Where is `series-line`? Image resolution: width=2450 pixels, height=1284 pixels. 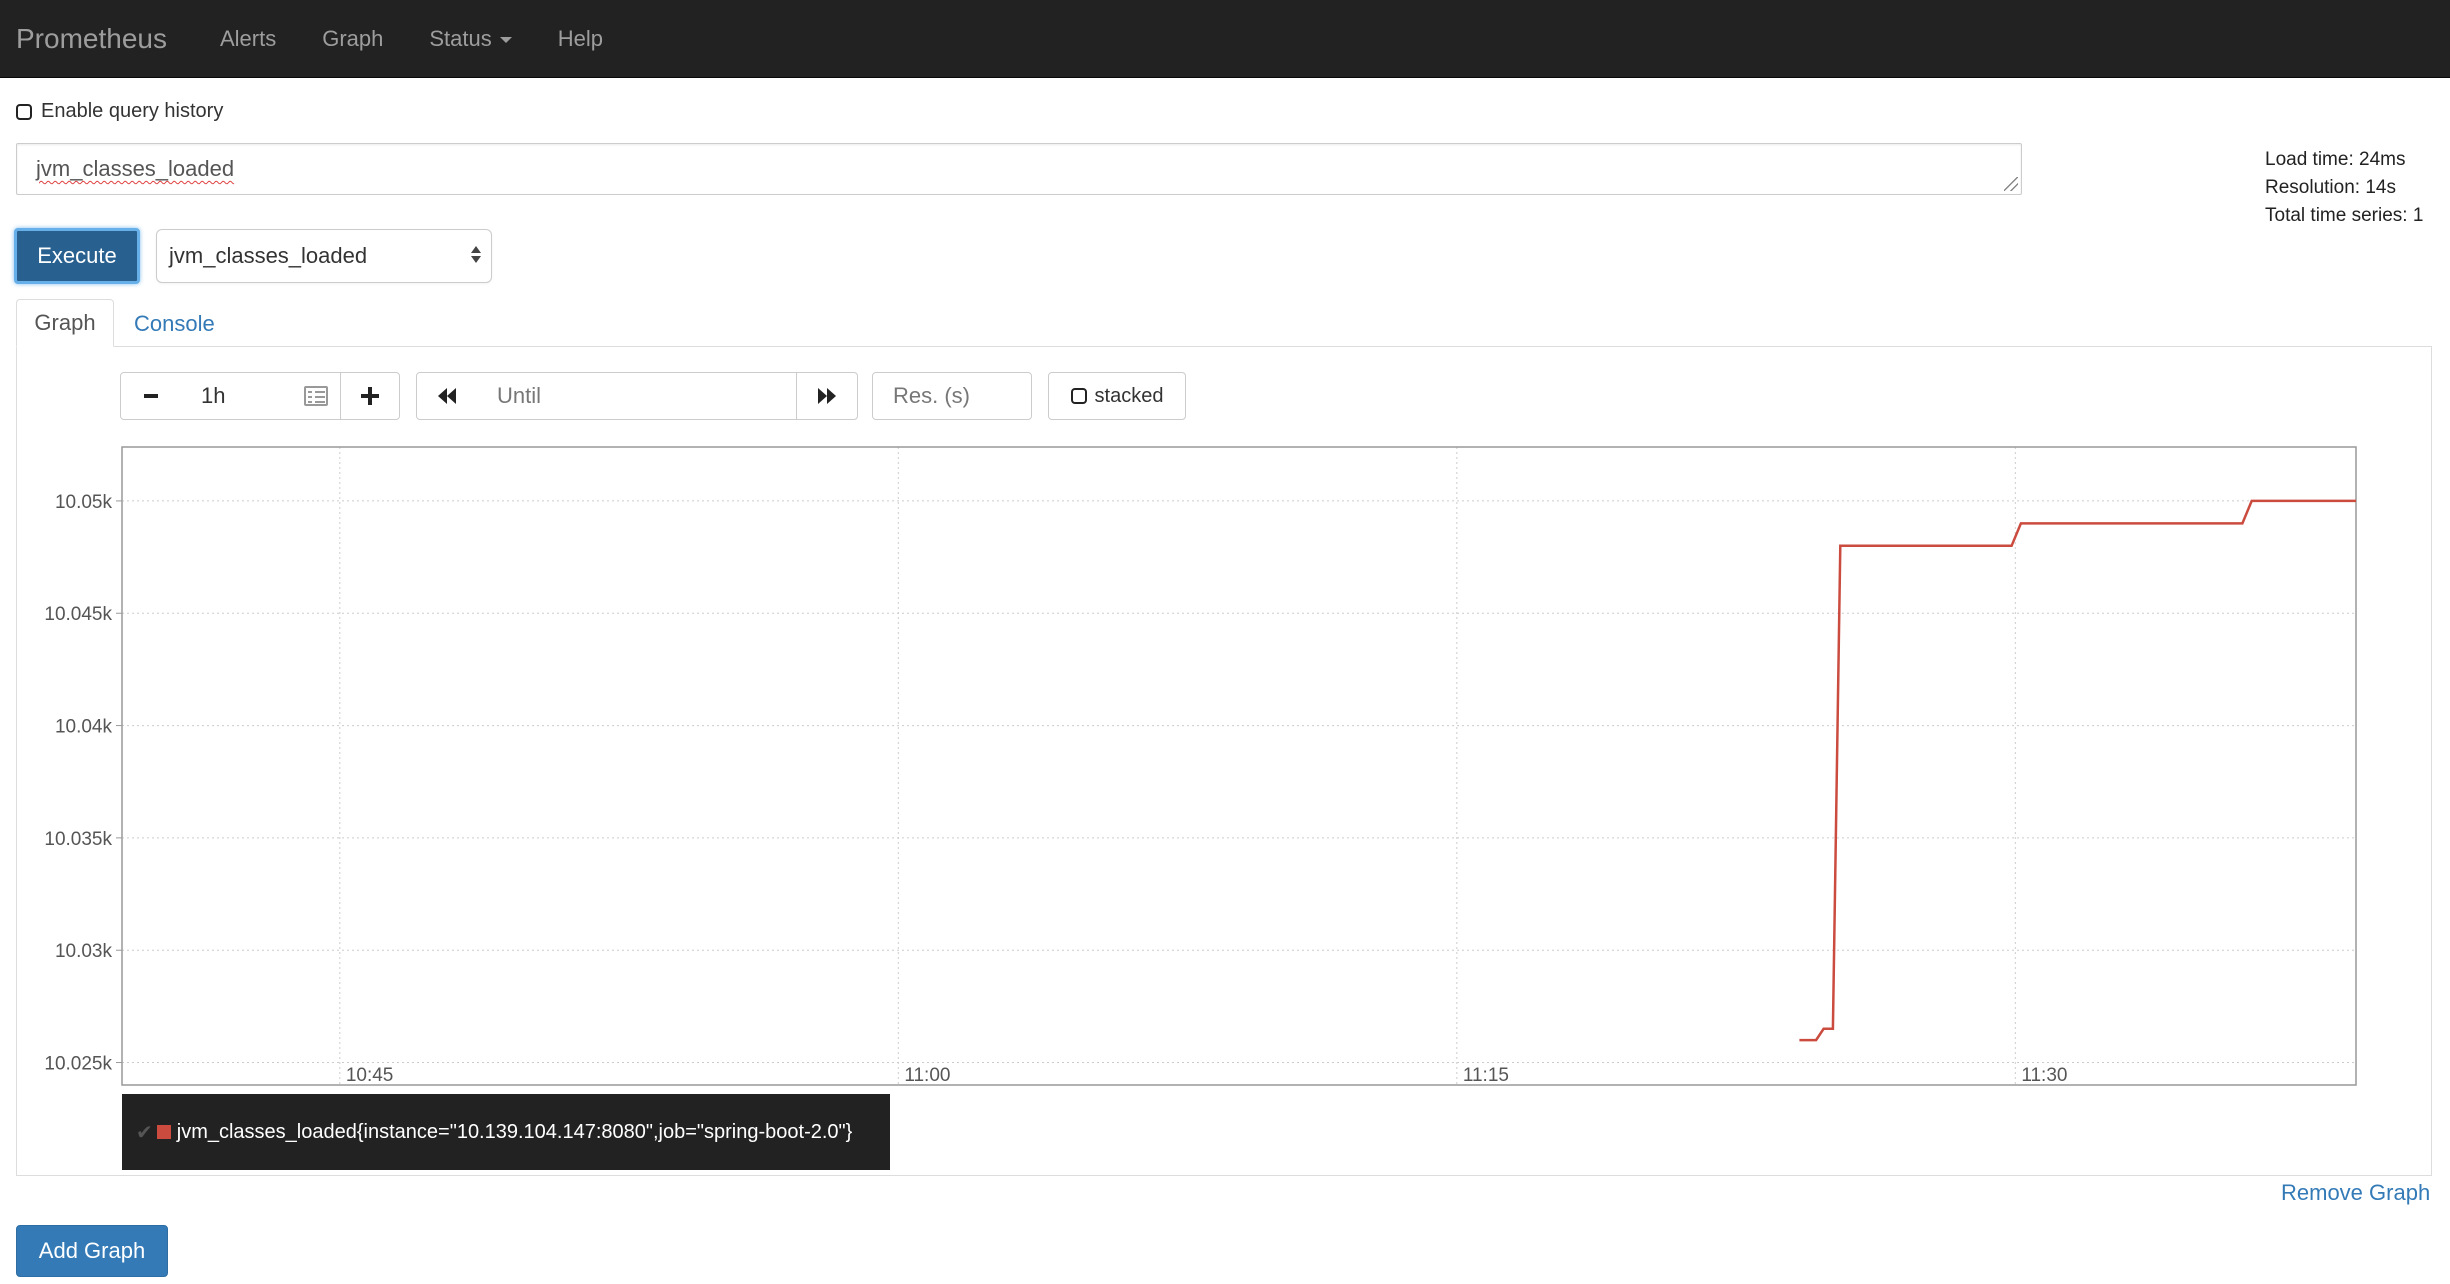
series-line is located at coordinates (2077, 770).